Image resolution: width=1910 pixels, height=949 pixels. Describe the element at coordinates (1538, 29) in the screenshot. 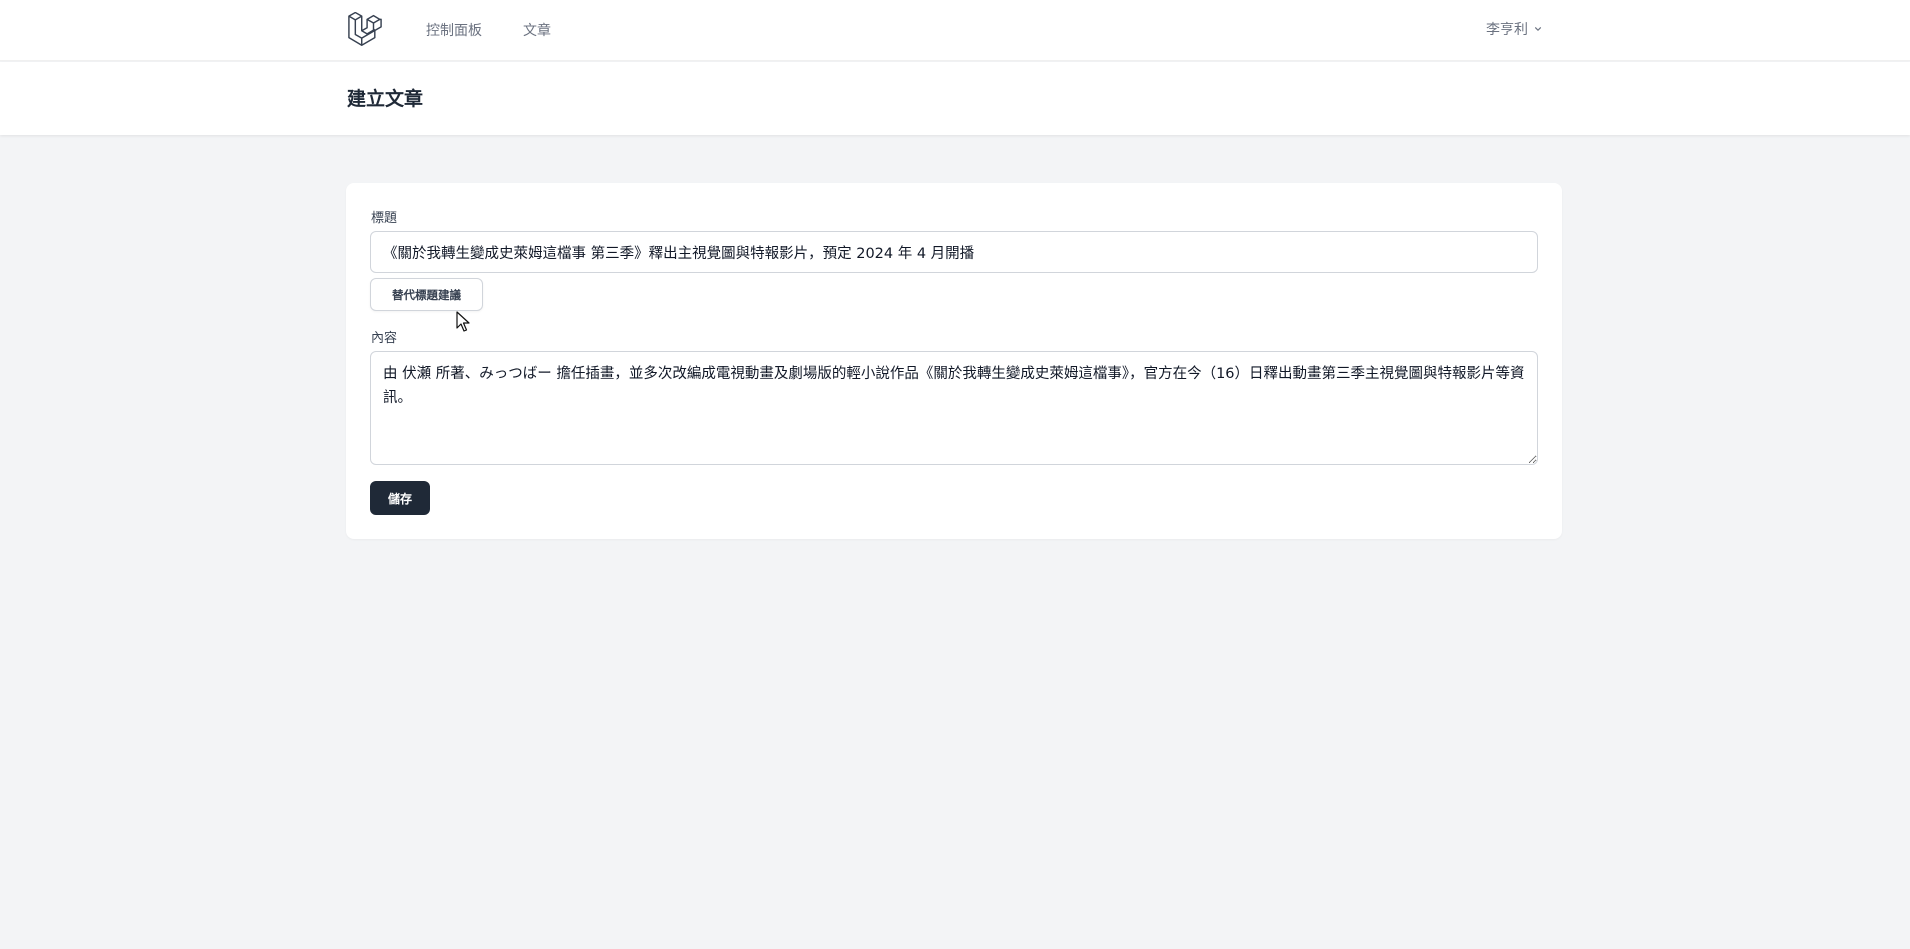

I see `chevron-down-icon` at that location.